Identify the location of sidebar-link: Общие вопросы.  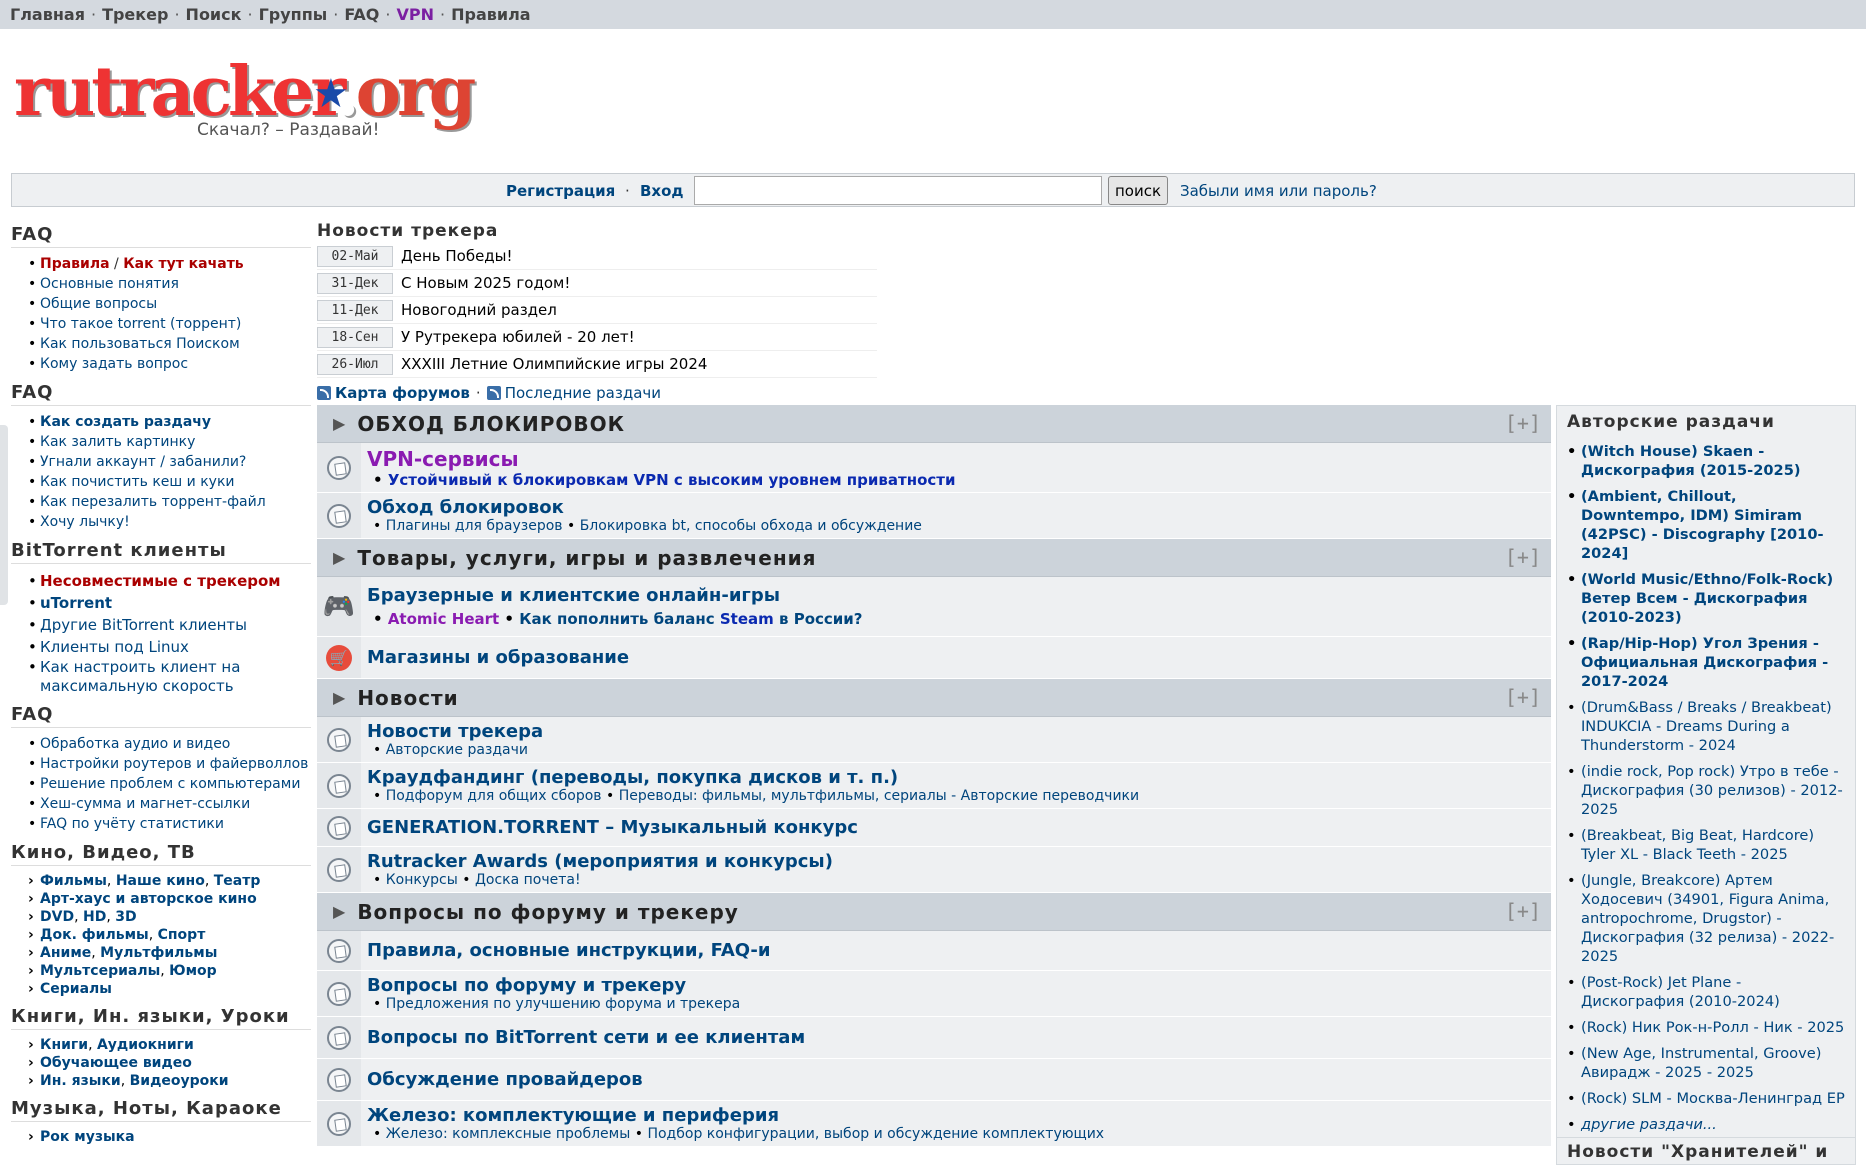
(98, 304).